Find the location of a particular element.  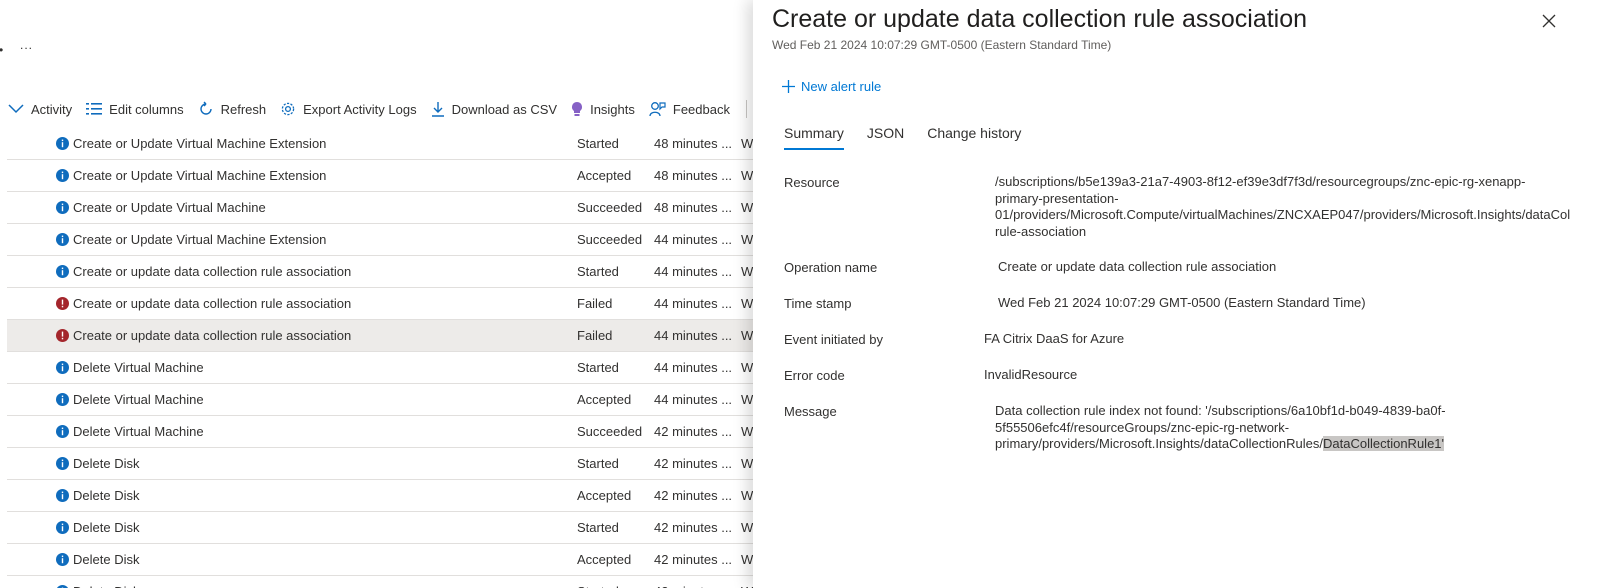

new-alert-rule-label: New alert rule is located at coordinates (841, 86).